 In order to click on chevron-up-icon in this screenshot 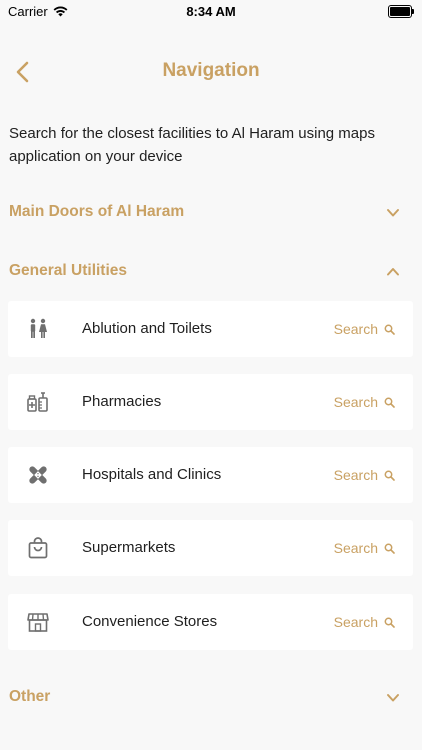, I will do `click(393, 272)`.